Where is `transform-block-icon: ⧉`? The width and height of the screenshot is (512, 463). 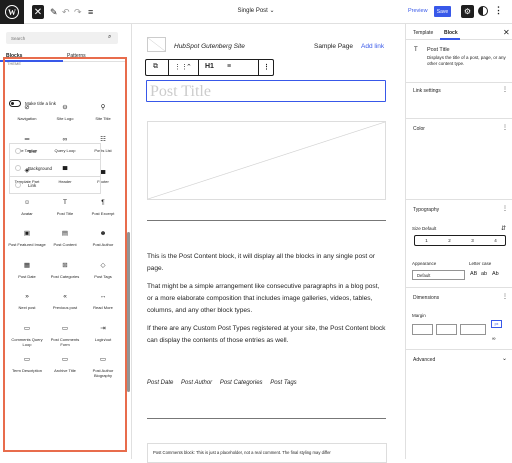
transform-block-icon: ⧉ is located at coordinates (155, 67).